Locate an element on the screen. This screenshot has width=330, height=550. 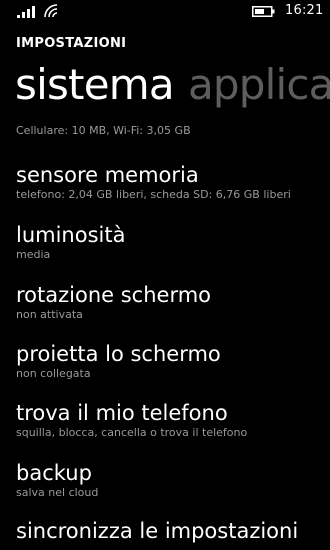
setting-title: sincronizza le impostazioni is located at coordinates (157, 531).